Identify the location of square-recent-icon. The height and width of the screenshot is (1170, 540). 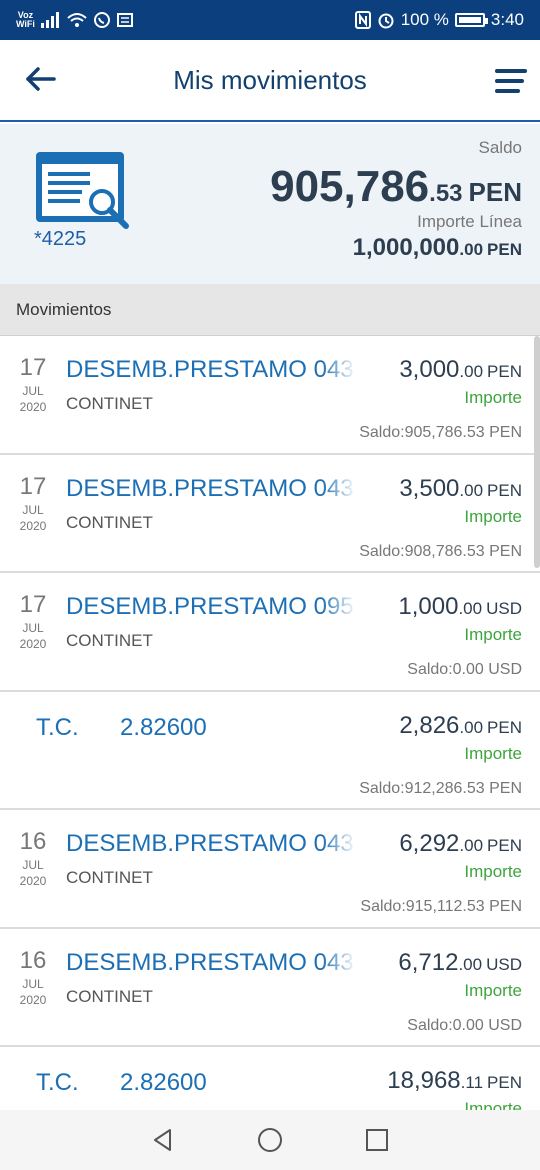
(376, 1140).